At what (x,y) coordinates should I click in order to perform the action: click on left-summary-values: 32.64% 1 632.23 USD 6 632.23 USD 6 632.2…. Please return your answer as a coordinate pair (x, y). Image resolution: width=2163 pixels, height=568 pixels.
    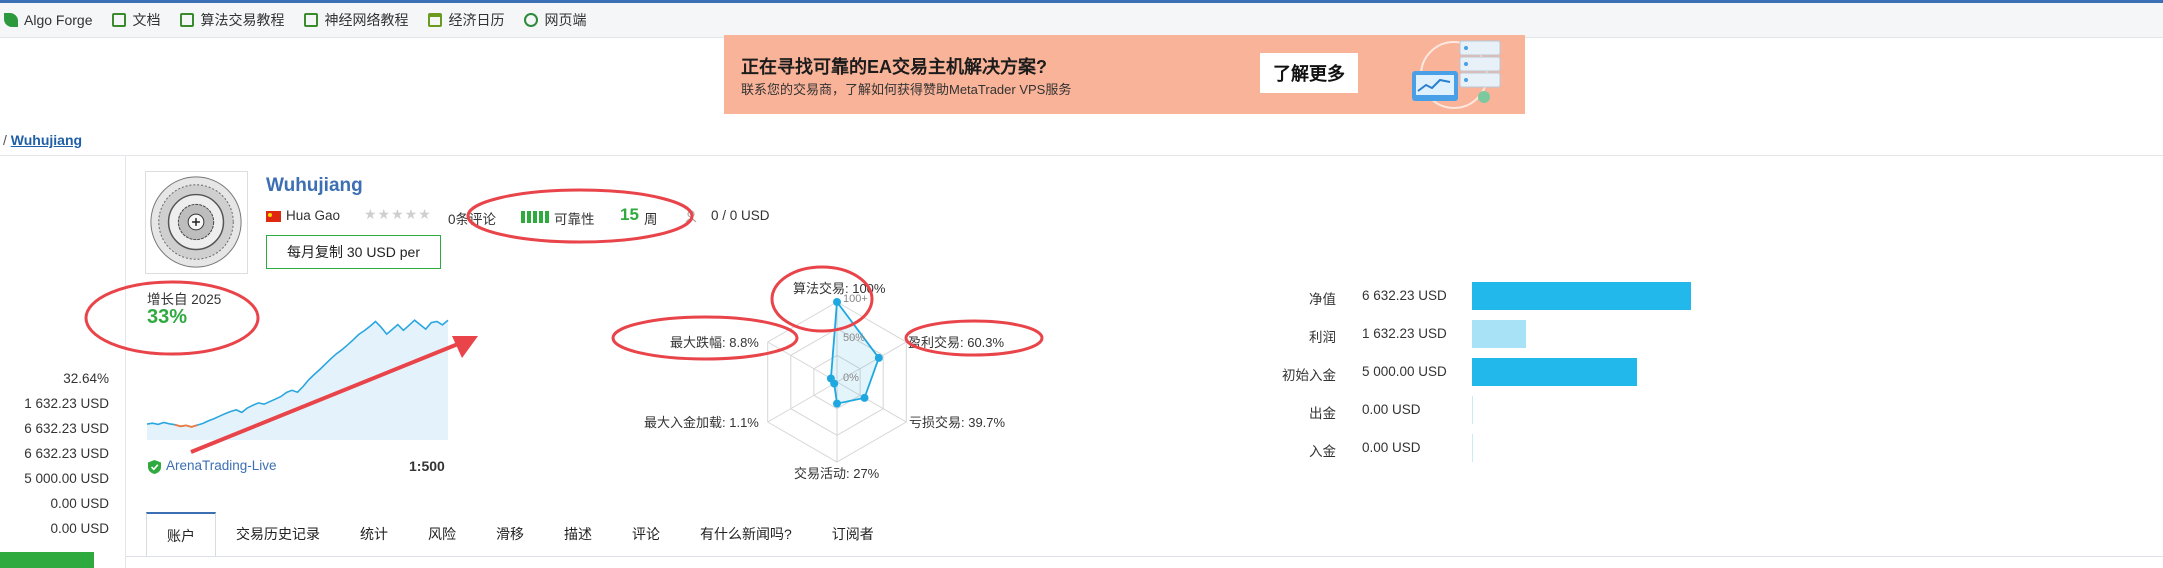
    Looking at the image, I should click on (66, 453).